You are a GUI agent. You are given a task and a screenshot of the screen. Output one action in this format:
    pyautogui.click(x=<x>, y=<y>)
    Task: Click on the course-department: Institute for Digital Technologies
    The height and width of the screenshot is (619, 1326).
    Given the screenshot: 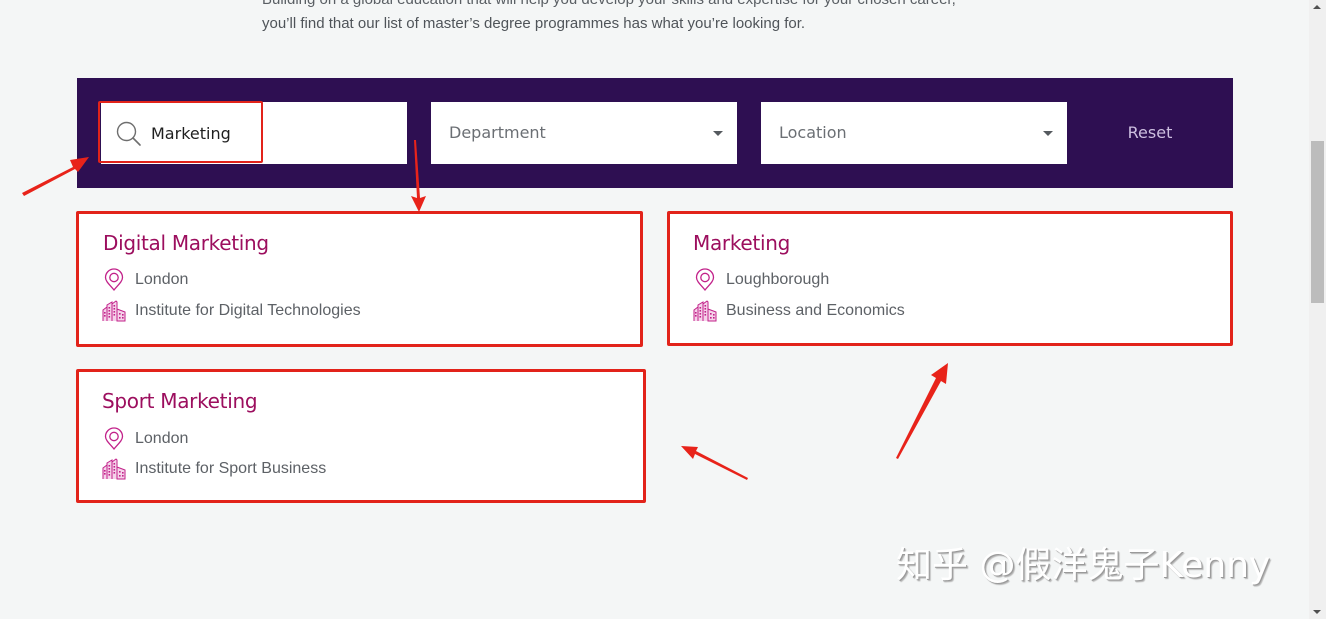 What is the action you would take?
    pyautogui.click(x=231, y=311)
    